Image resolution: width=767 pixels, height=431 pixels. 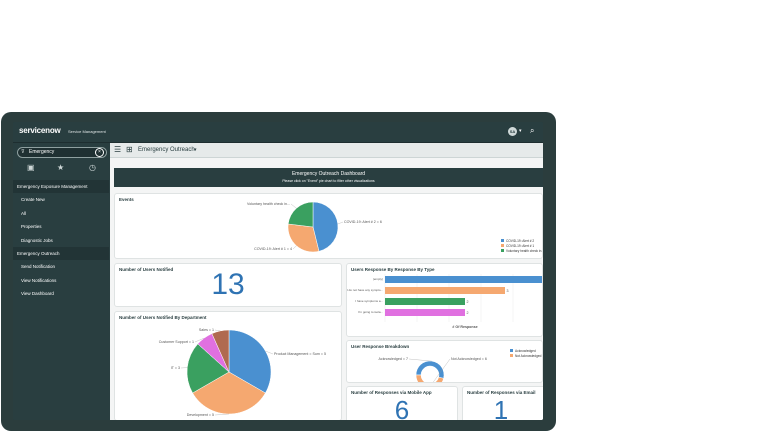 I want to click on filter-icon: ⊽, so click(x=23, y=152).